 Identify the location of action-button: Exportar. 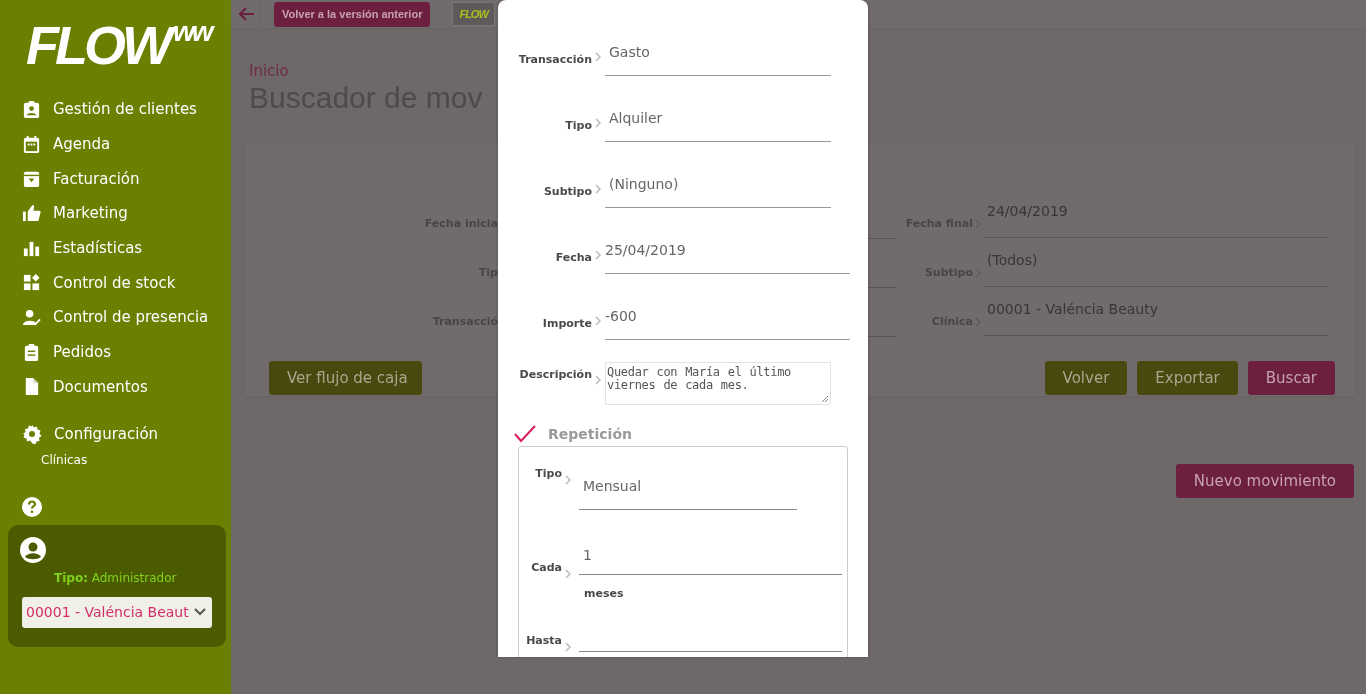
(1187, 378).